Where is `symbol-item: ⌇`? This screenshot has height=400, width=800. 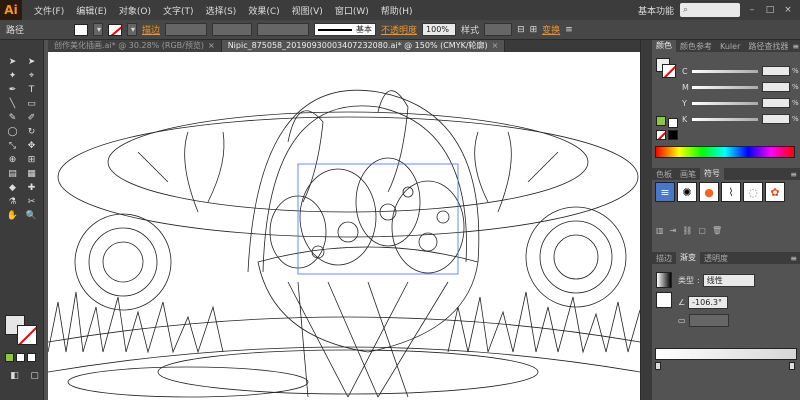 symbol-item: ⌇ is located at coordinates (731, 192).